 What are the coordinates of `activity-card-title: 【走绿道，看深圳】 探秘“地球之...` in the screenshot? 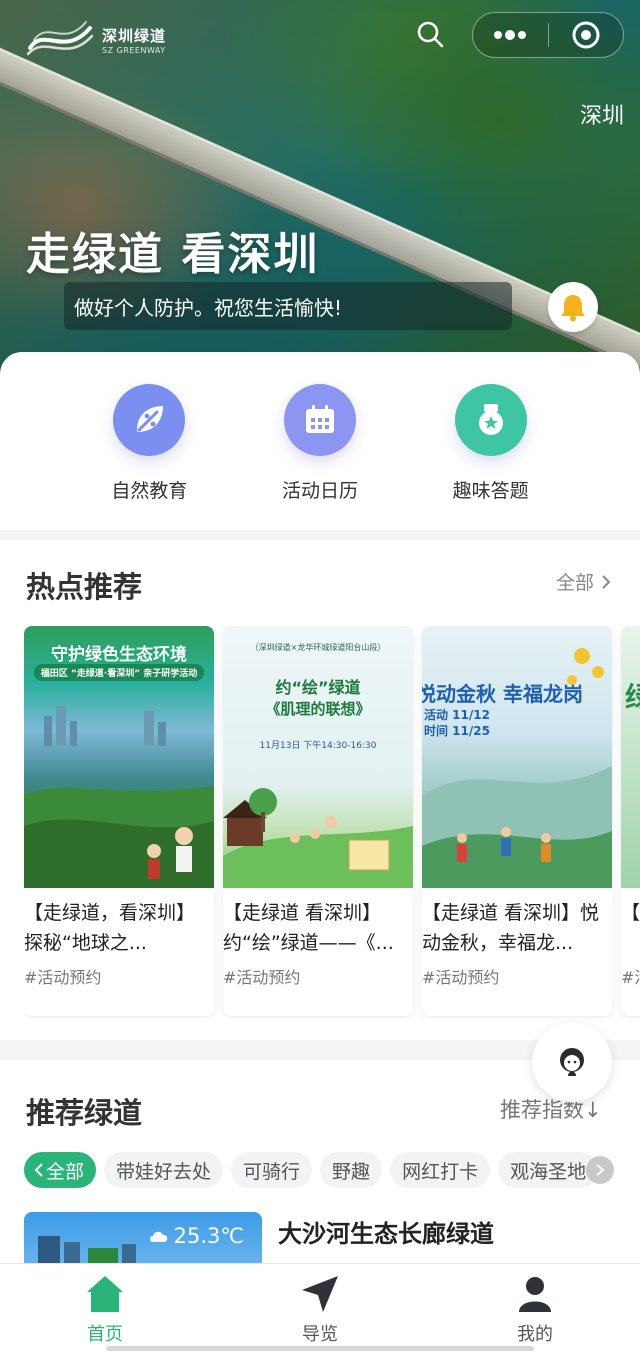 It's located at (110, 928).